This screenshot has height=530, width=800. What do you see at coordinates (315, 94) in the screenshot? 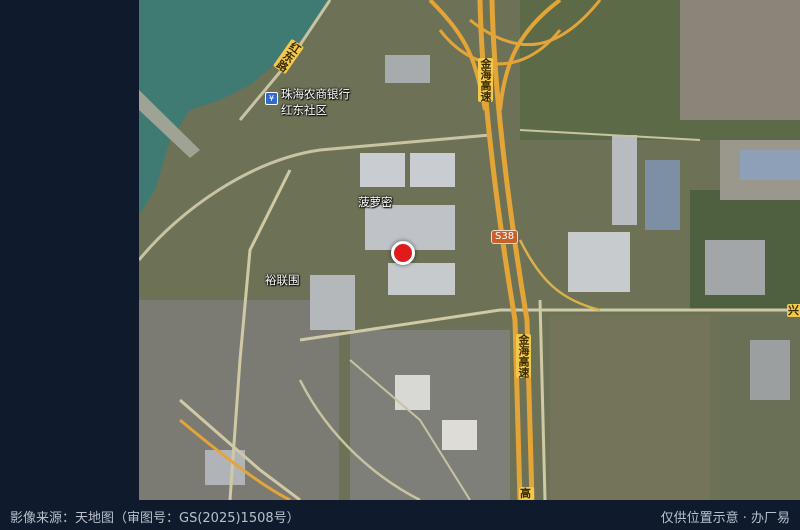
I see `place-label-zhuhai-bank: 珠海农商银行` at bounding box center [315, 94].